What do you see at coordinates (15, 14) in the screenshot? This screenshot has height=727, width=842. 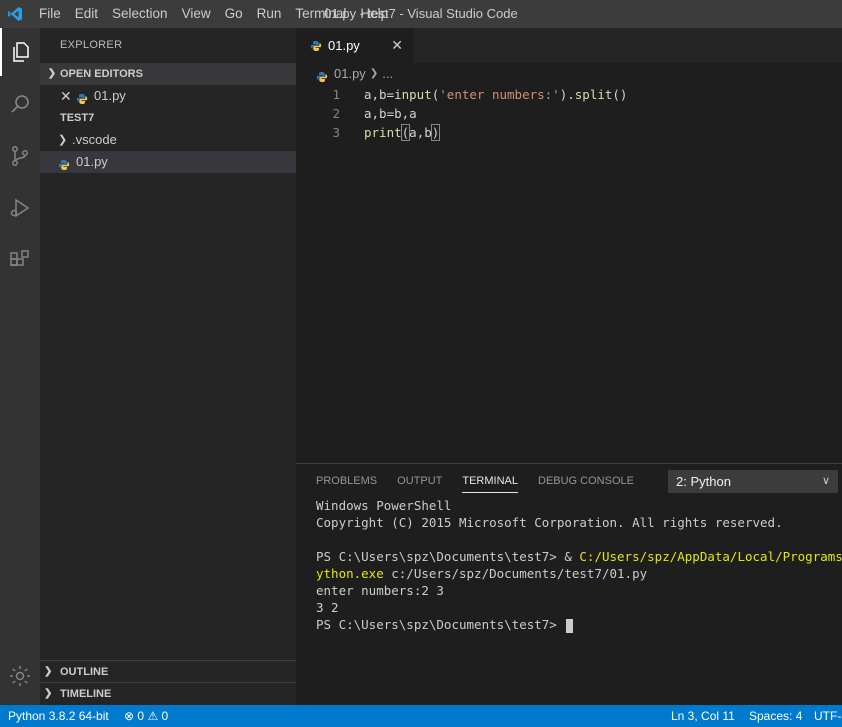 I see `vscode-logo-icon` at bounding box center [15, 14].